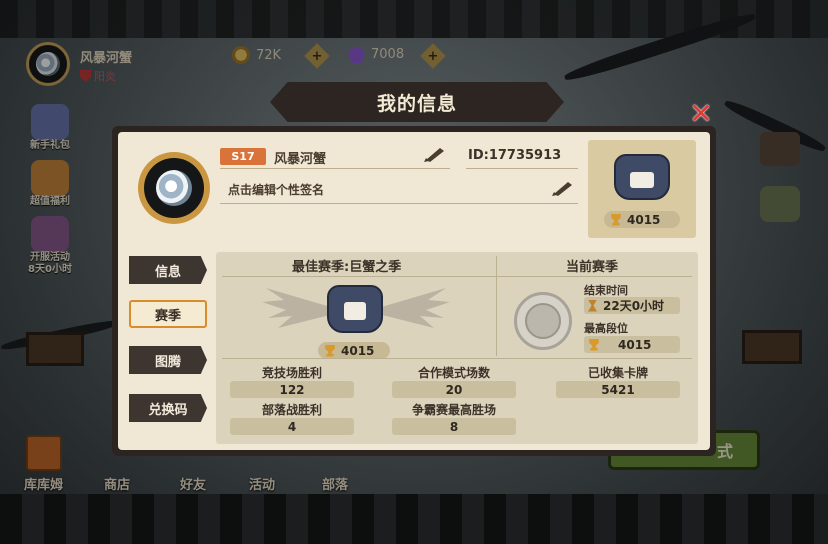  What do you see at coordinates (168, 314) in the screenshot?
I see `tab-season: 赛季` at bounding box center [168, 314].